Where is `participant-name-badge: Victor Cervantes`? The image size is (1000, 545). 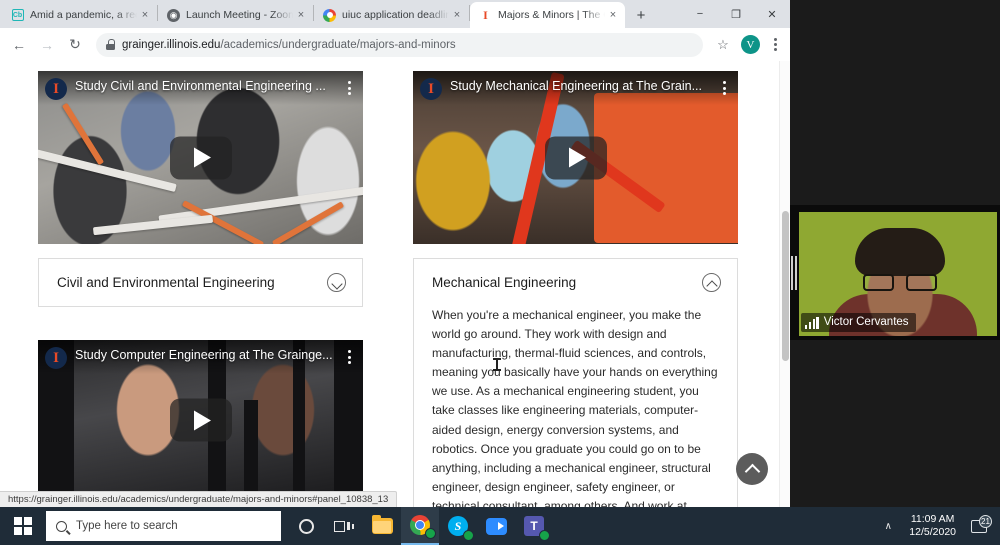 participant-name-badge: Victor Cervantes is located at coordinates (858, 322).